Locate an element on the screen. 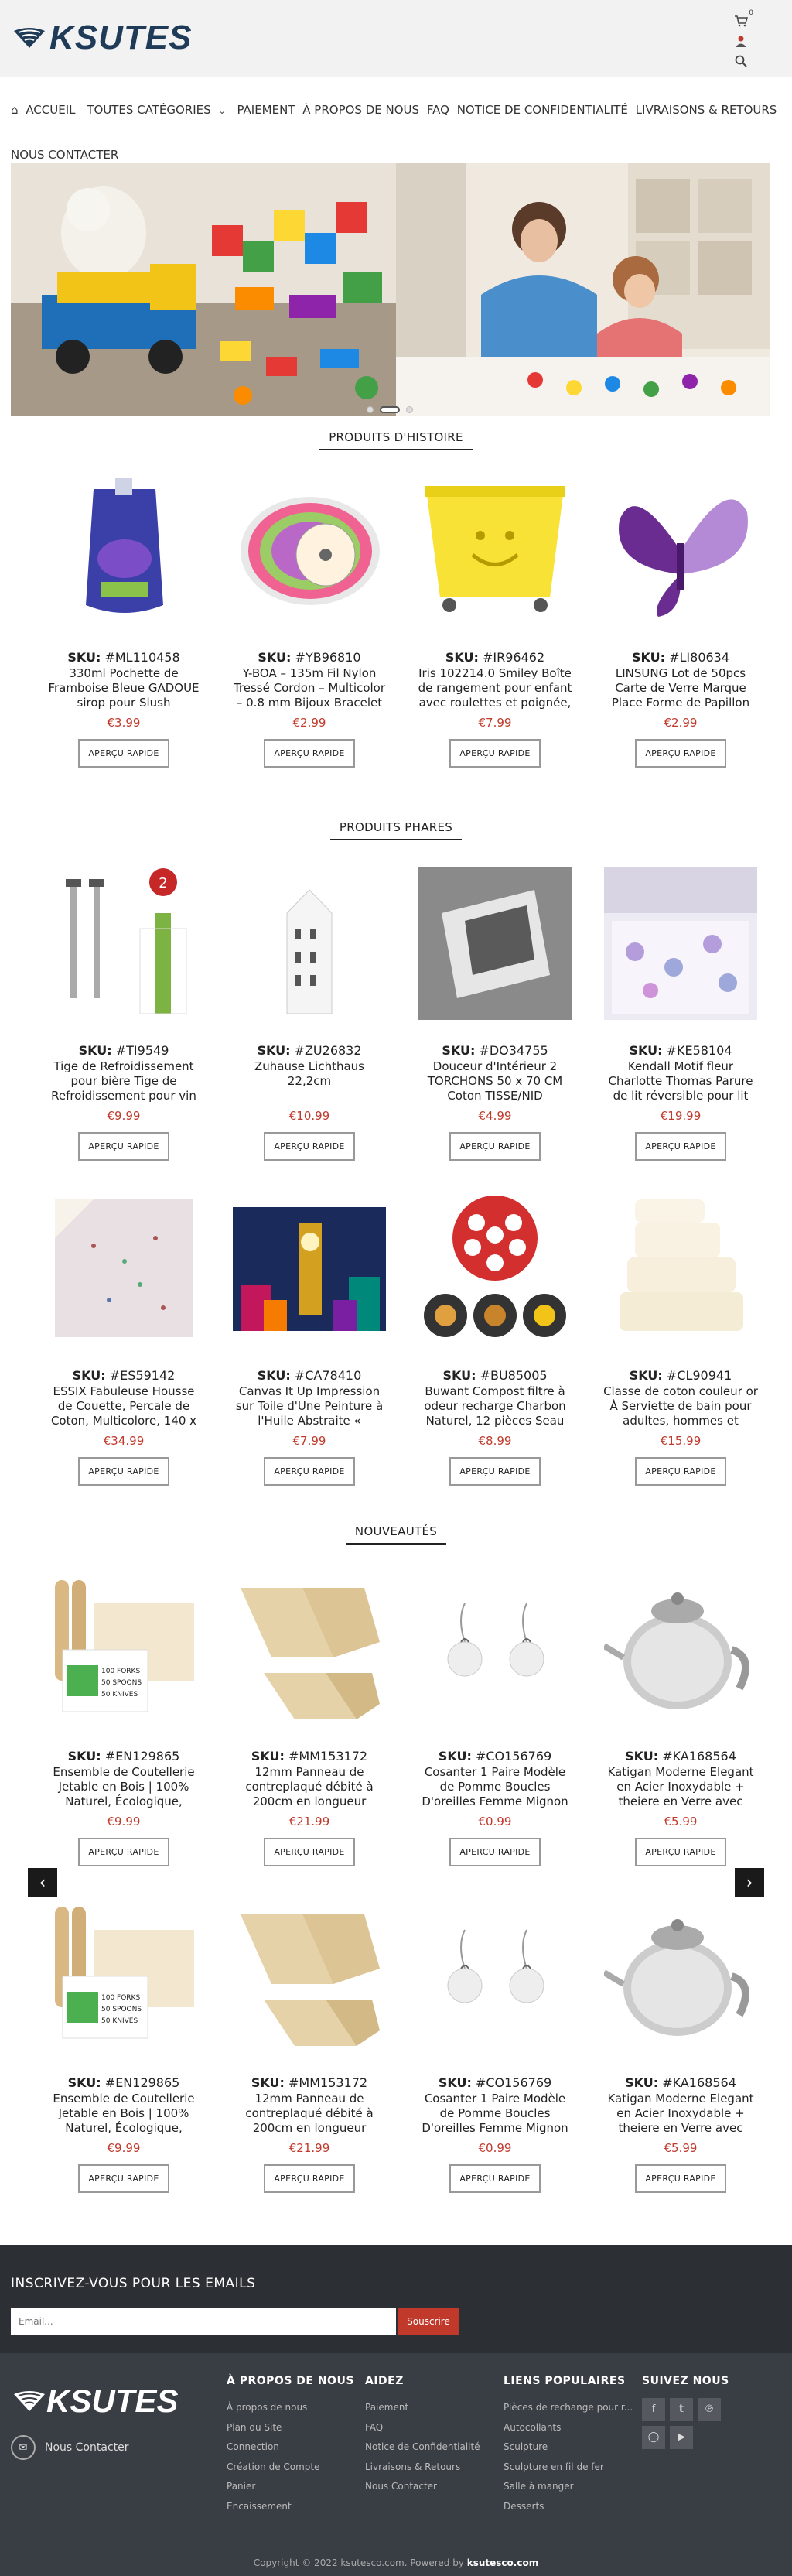  subscribe-button: Souscrire is located at coordinates (429, 2322).